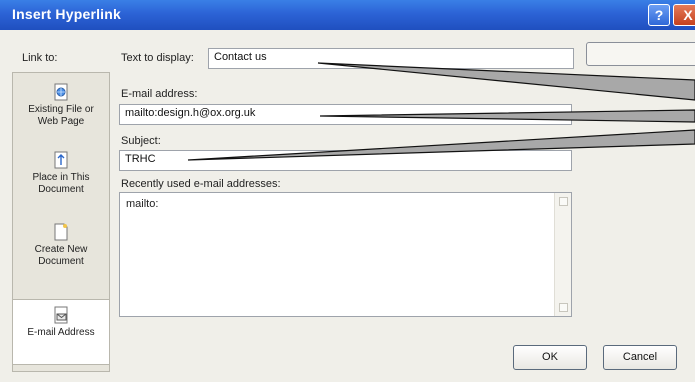 The image size is (695, 382). What do you see at coordinates (506, 81) in the screenshot?
I see `callout-pointer-text-to-display` at bounding box center [506, 81].